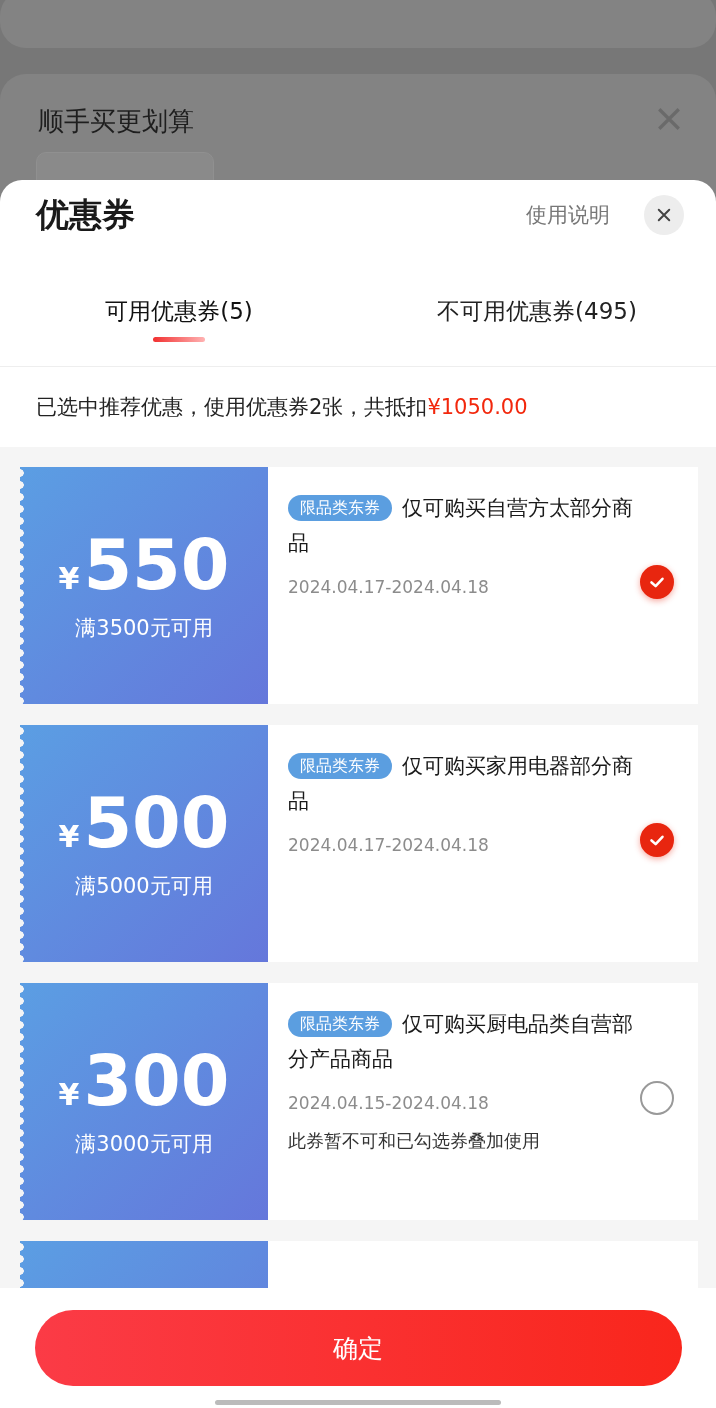  Describe the element at coordinates (144, 564) in the screenshot. I see `coupon-value: ¥550` at that location.